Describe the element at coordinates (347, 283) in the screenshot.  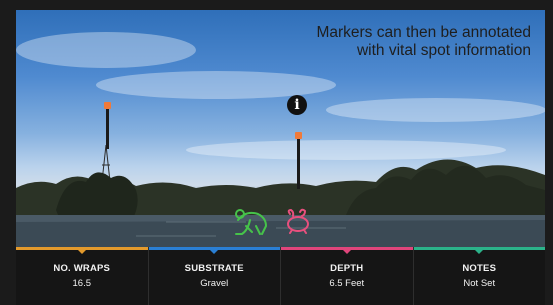
I see `tab-value: 6.5 Feet` at that location.